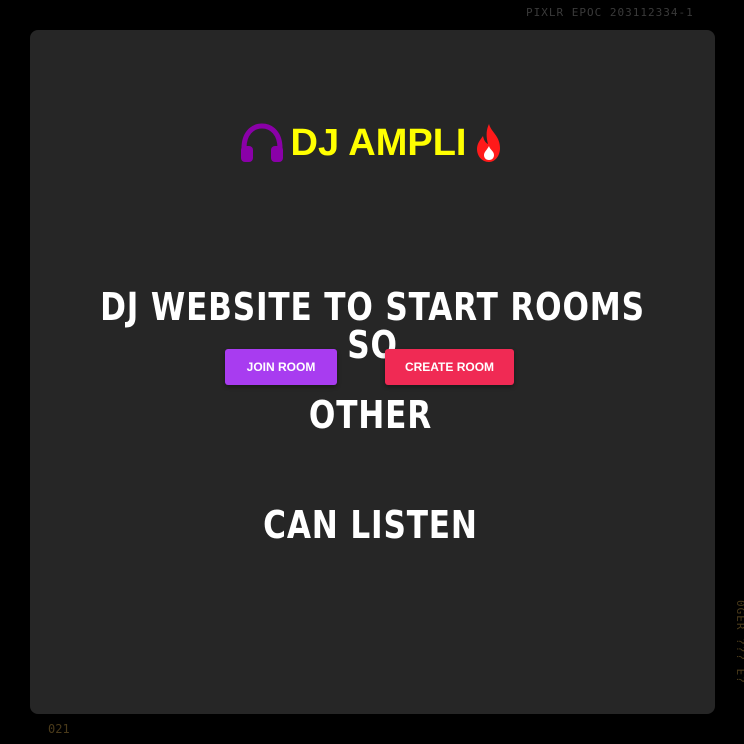 This screenshot has height=744, width=744. What do you see at coordinates (370, 415) in the screenshot?
I see `hero-line-2: OTHER` at bounding box center [370, 415].